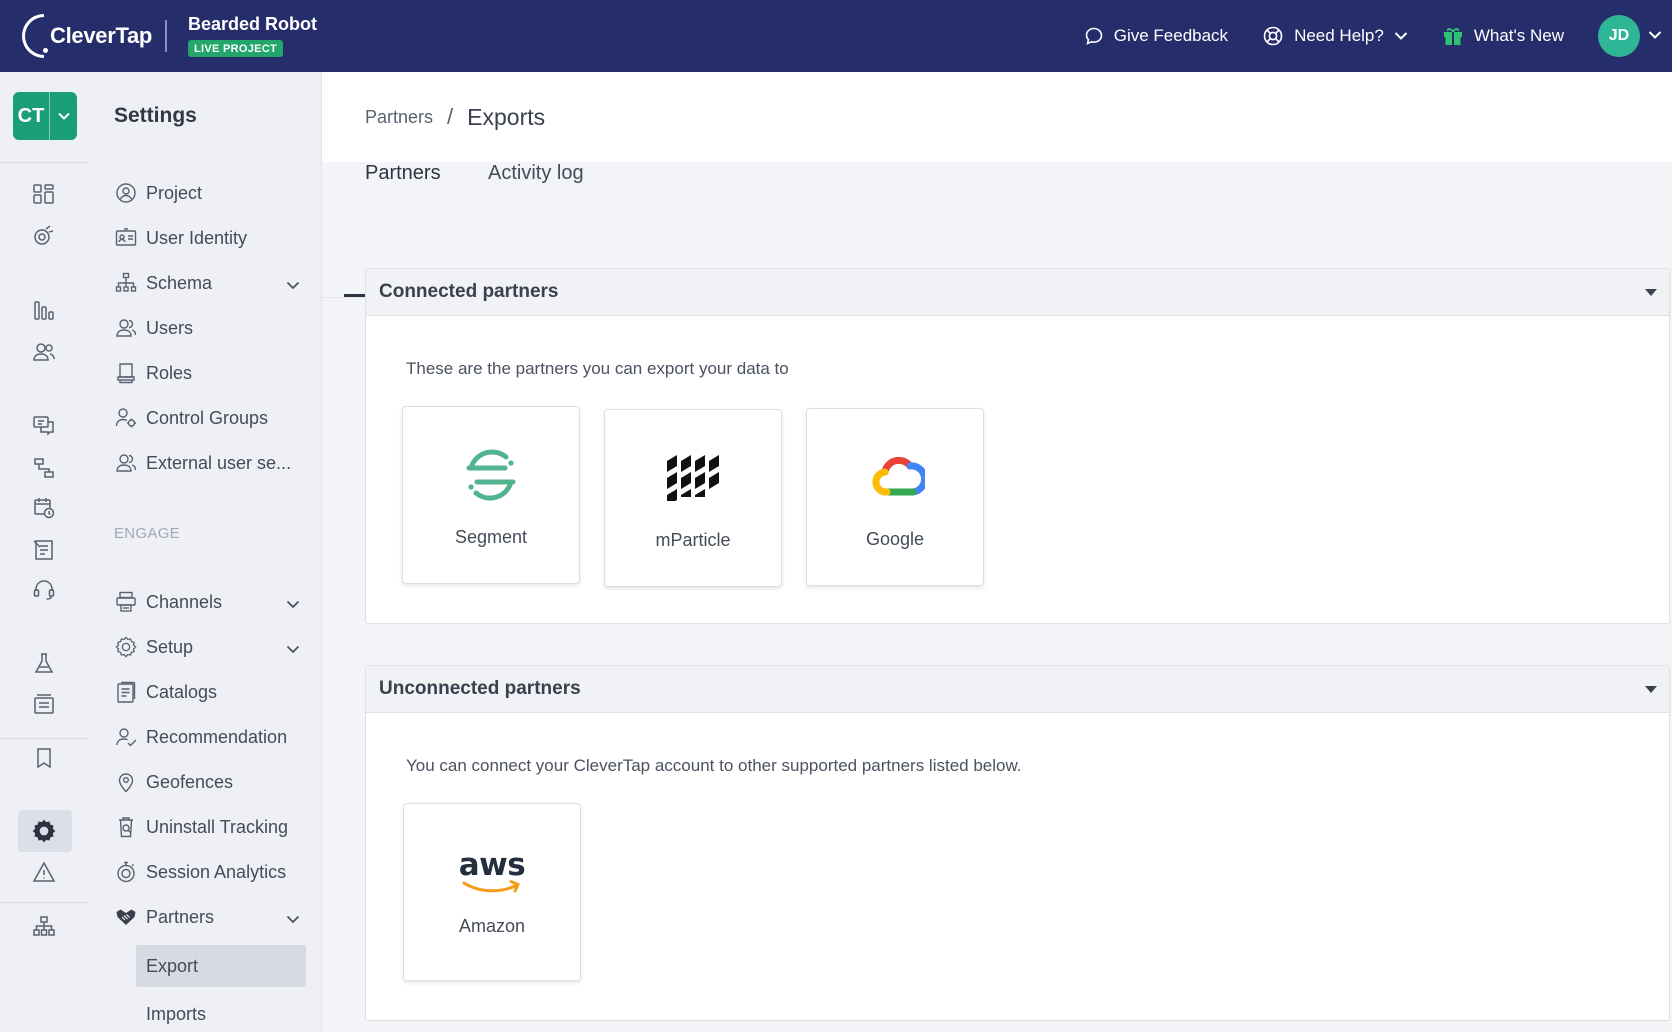 This screenshot has height=1032, width=1672. What do you see at coordinates (997, 117) in the screenshot?
I see `breadcrumb: Partners / Exports` at bounding box center [997, 117].